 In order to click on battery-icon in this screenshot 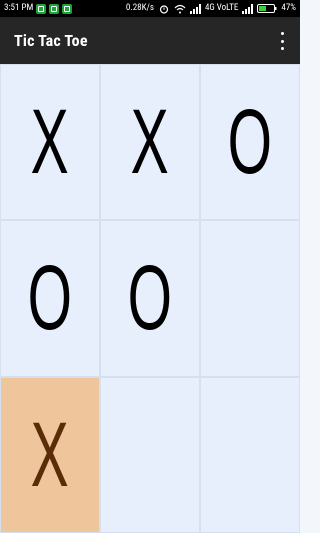, I will do `click(267, 8)`.